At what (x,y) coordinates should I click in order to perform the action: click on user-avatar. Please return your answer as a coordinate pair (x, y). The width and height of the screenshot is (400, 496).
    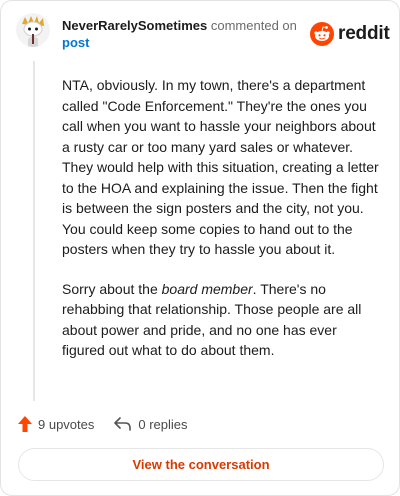
    Looking at the image, I should click on (33, 30).